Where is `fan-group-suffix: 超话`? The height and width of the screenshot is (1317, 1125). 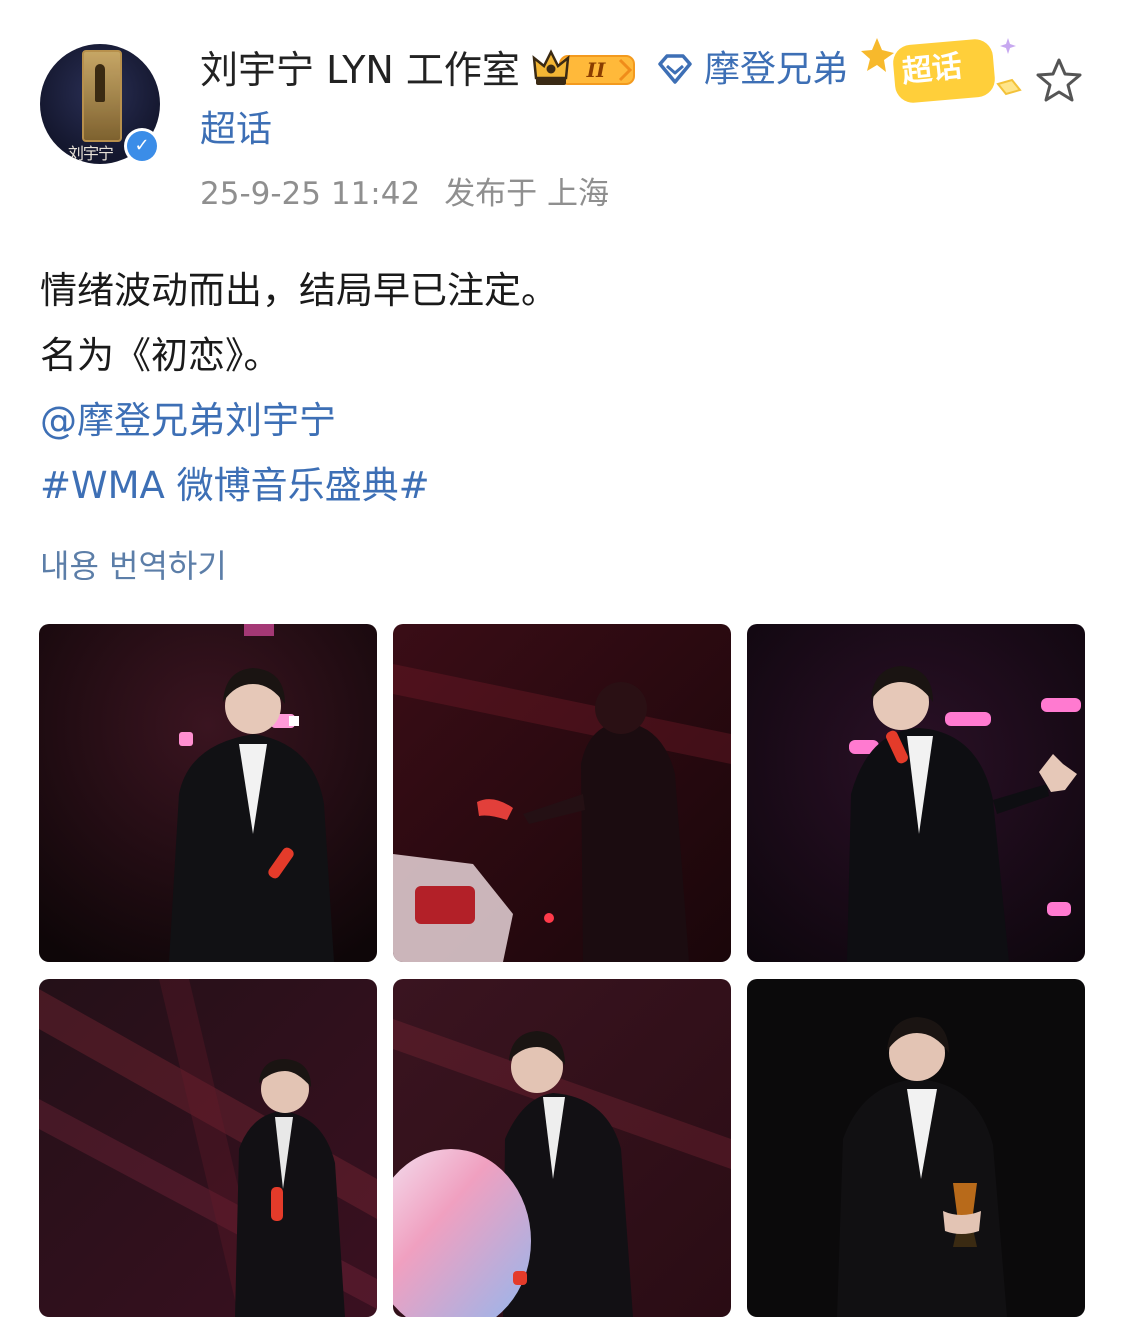
fan-group-suffix: 超话 is located at coordinates (236, 130).